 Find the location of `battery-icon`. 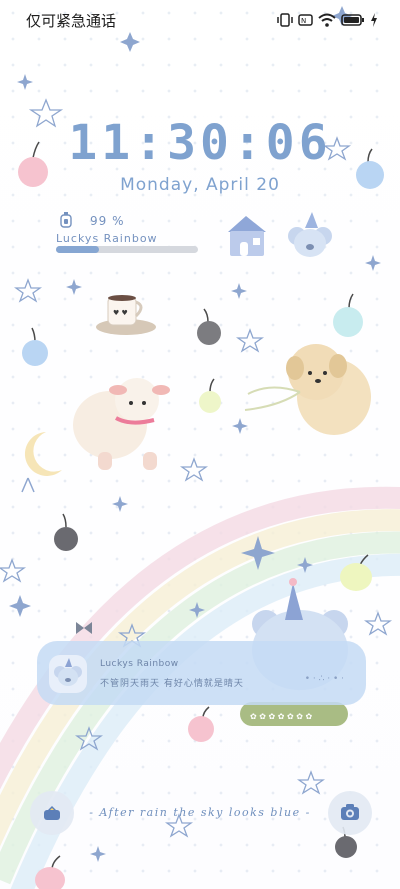

battery-icon is located at coordinates (353, 21).